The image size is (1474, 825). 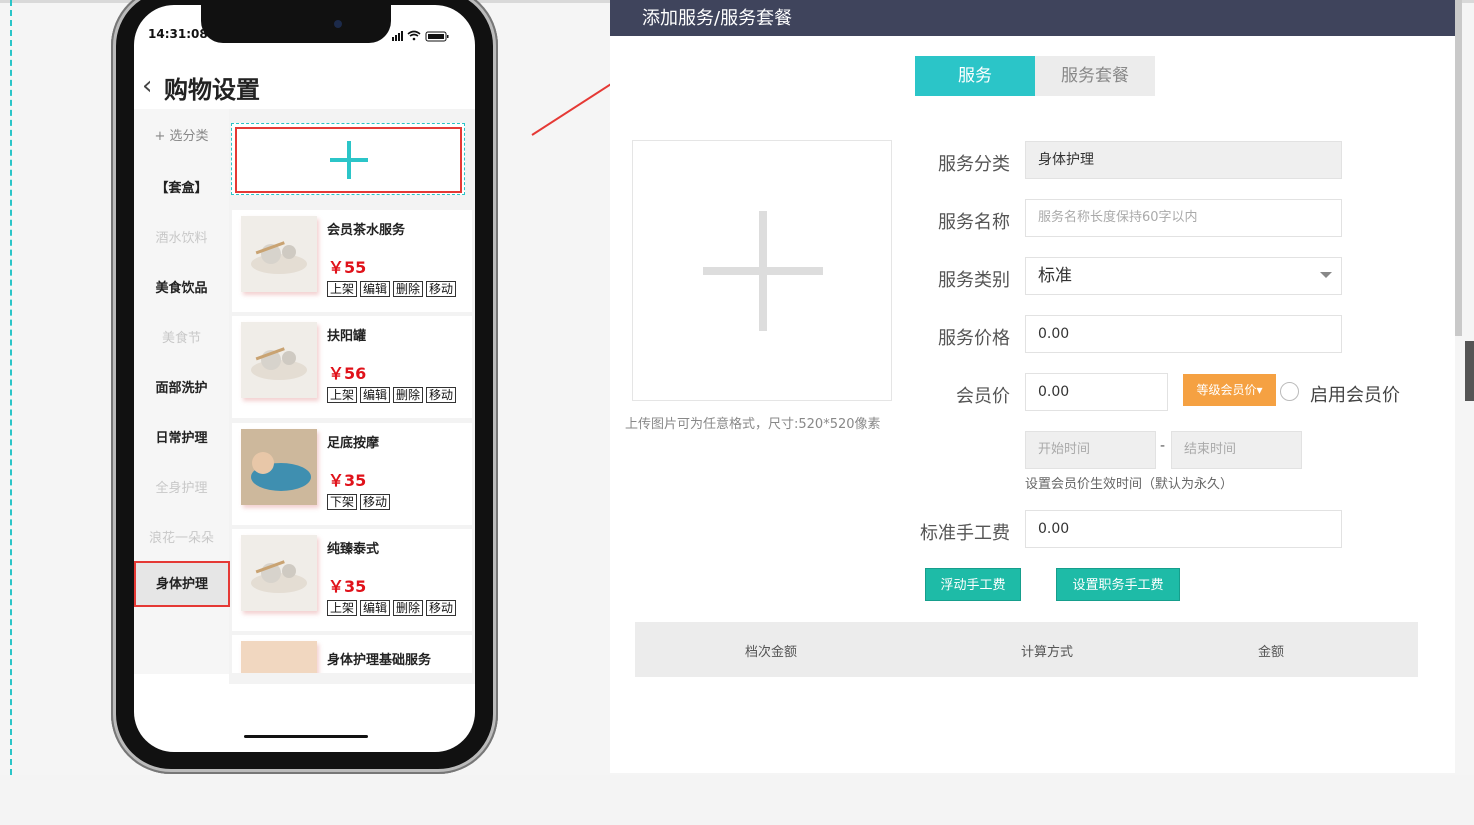 I want to click on column-header: 计算方式, so click(x=1047, y=652).